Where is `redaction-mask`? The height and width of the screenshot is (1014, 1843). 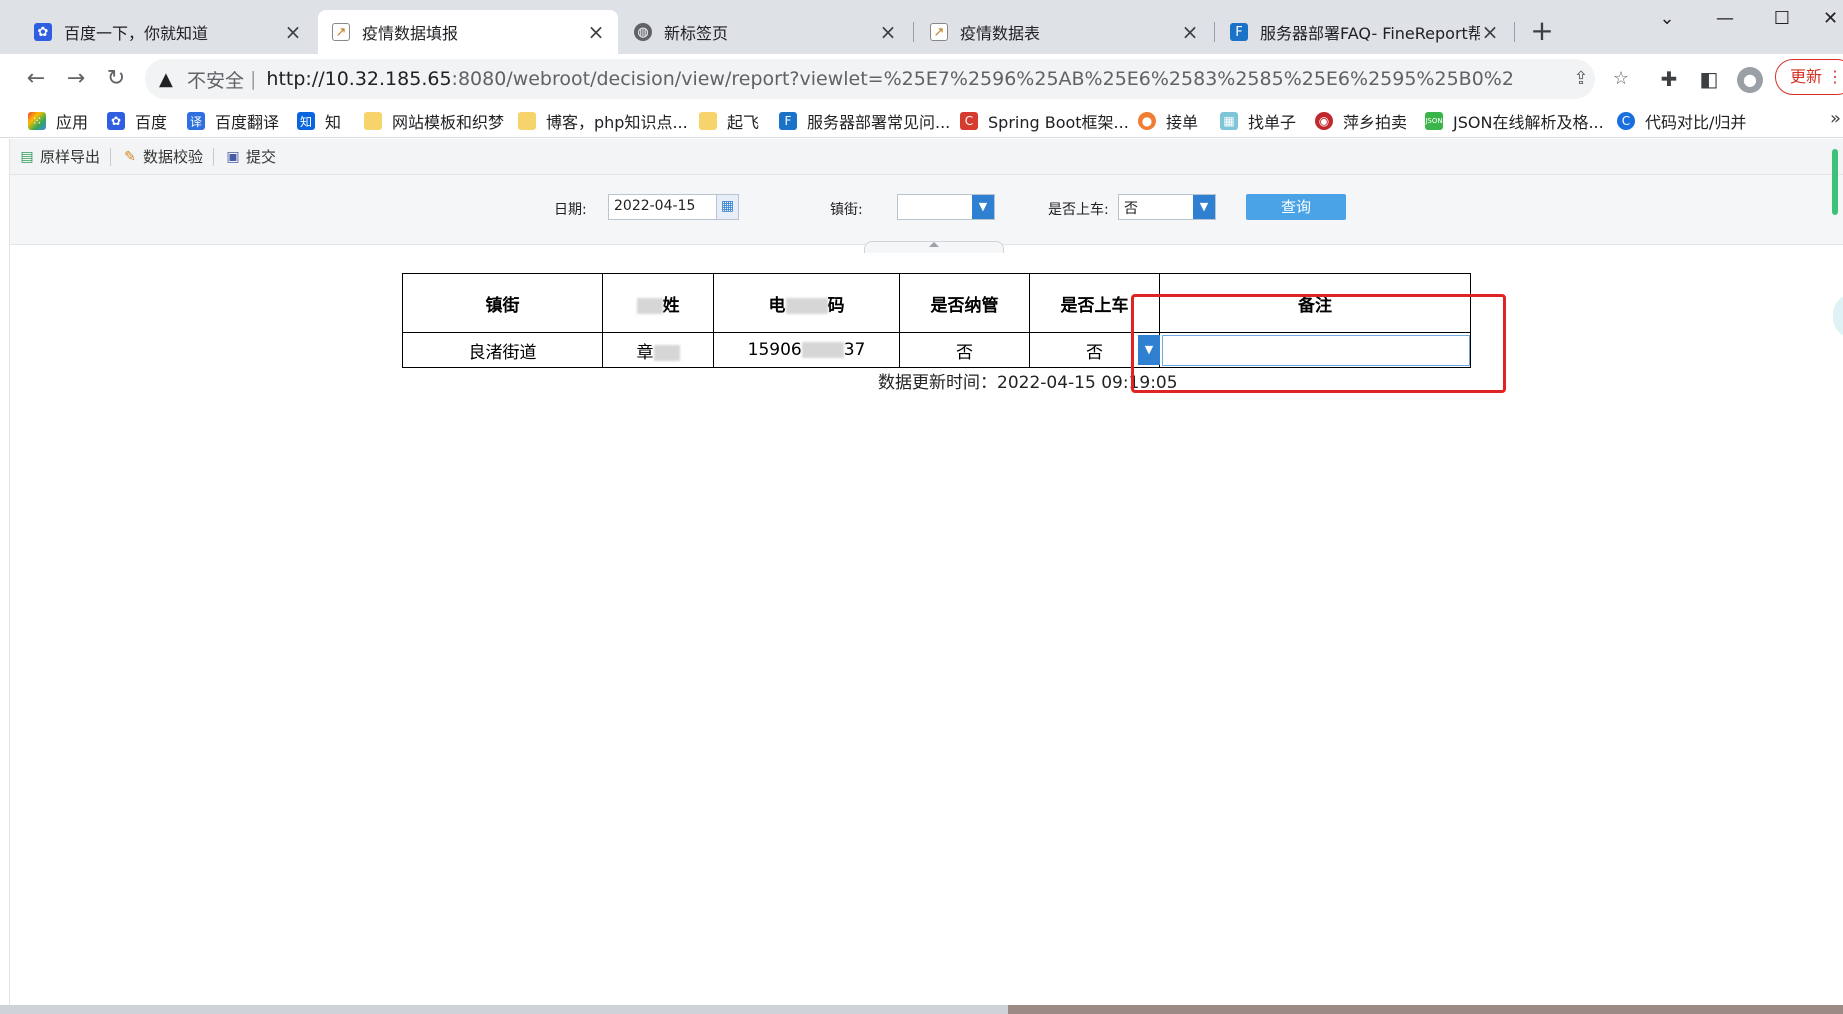 redaction-mask is located at coordinates (822, 350).